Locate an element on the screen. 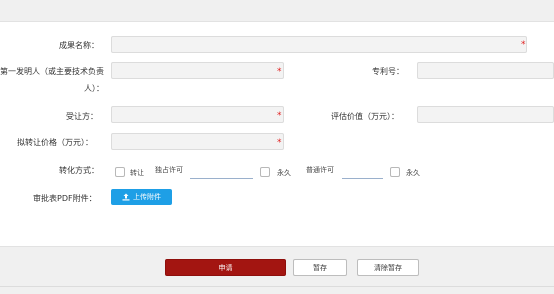  assignee-label: 受让方： is located at coordinates (82, 116).